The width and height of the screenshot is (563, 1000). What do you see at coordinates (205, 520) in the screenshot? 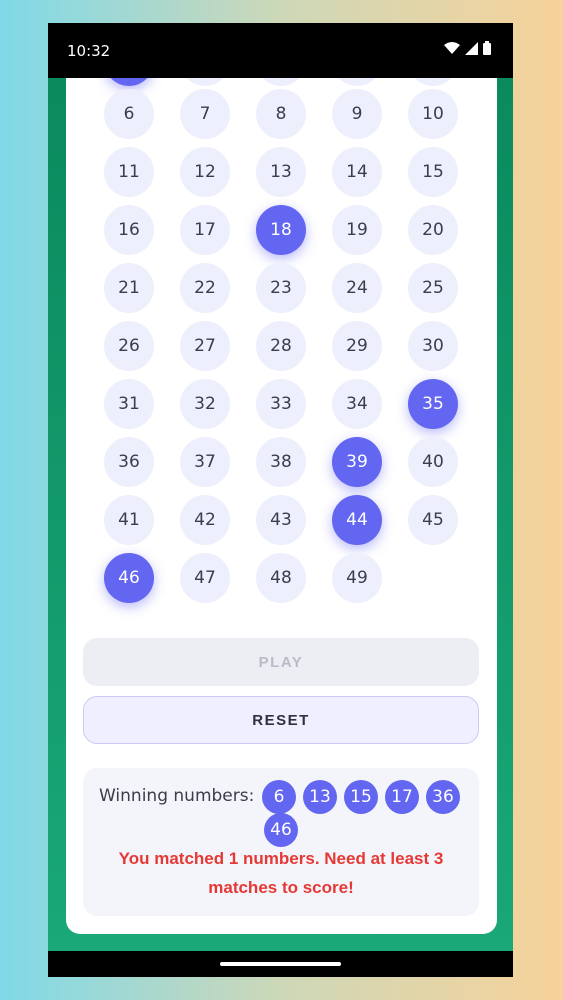
I see `number-ball: 42` at bounding box center [205, 520].